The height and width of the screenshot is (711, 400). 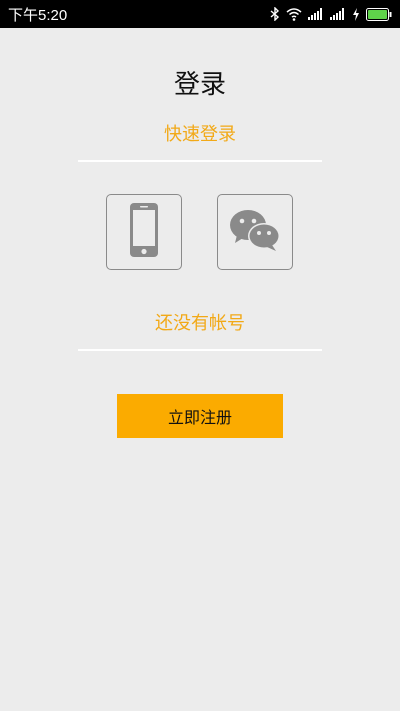 What do you see at coordinates (38, 15) in the screenshot?
I see `status-time: 下午5:20` at bounding box center [38, 15].